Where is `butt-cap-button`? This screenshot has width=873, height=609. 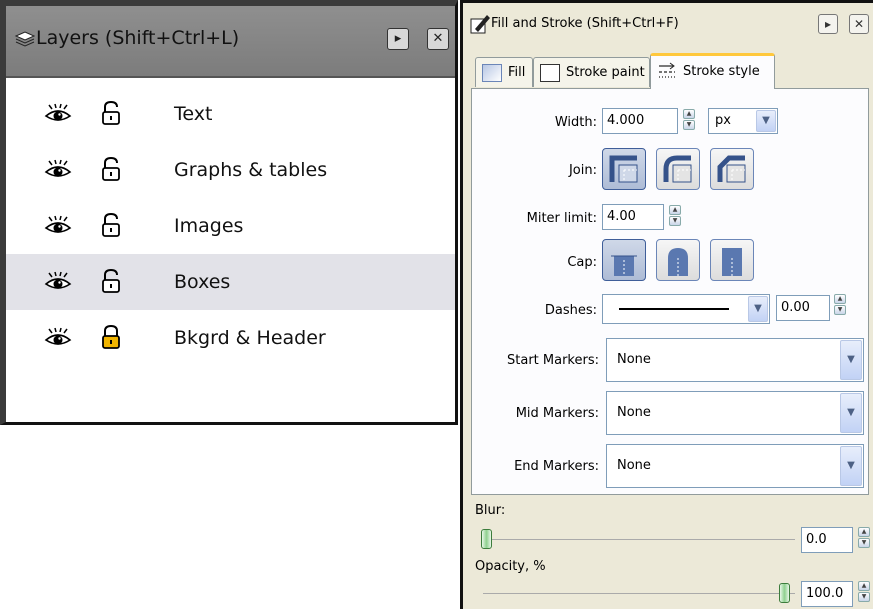 butt-cap-button is located at coordinates (624, 260).